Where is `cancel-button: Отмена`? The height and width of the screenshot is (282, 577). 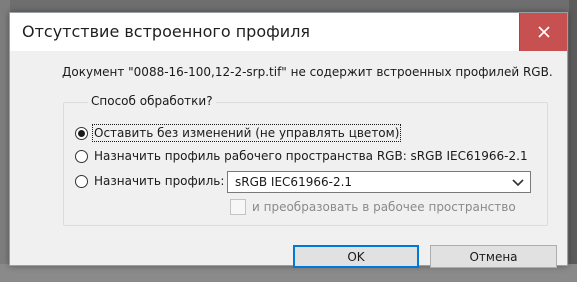 cancel-button: Отмена is located at coordinates (493, 256).